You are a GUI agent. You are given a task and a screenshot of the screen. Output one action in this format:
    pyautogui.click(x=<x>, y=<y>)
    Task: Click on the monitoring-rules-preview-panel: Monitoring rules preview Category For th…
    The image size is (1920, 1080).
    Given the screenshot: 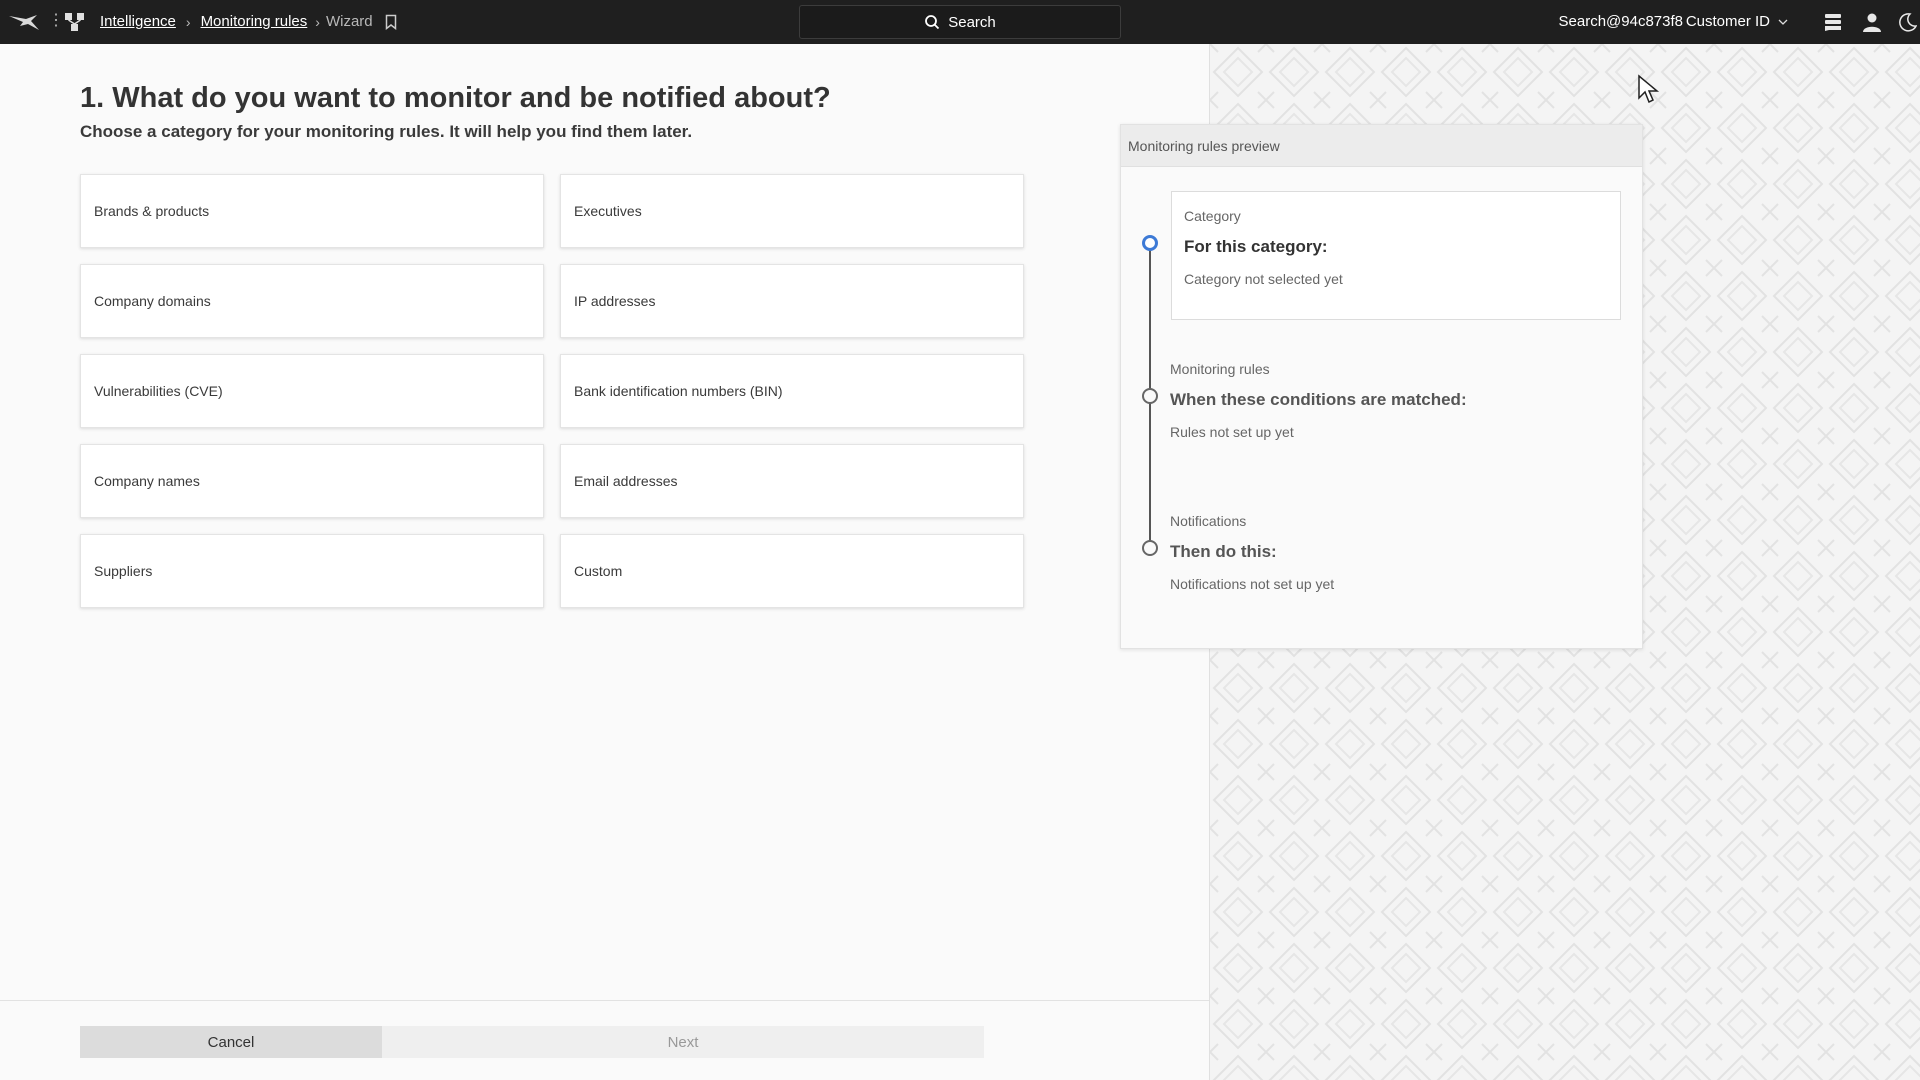 What is the action you would take?
    pyautogui.click(x=1381, y=386)
    